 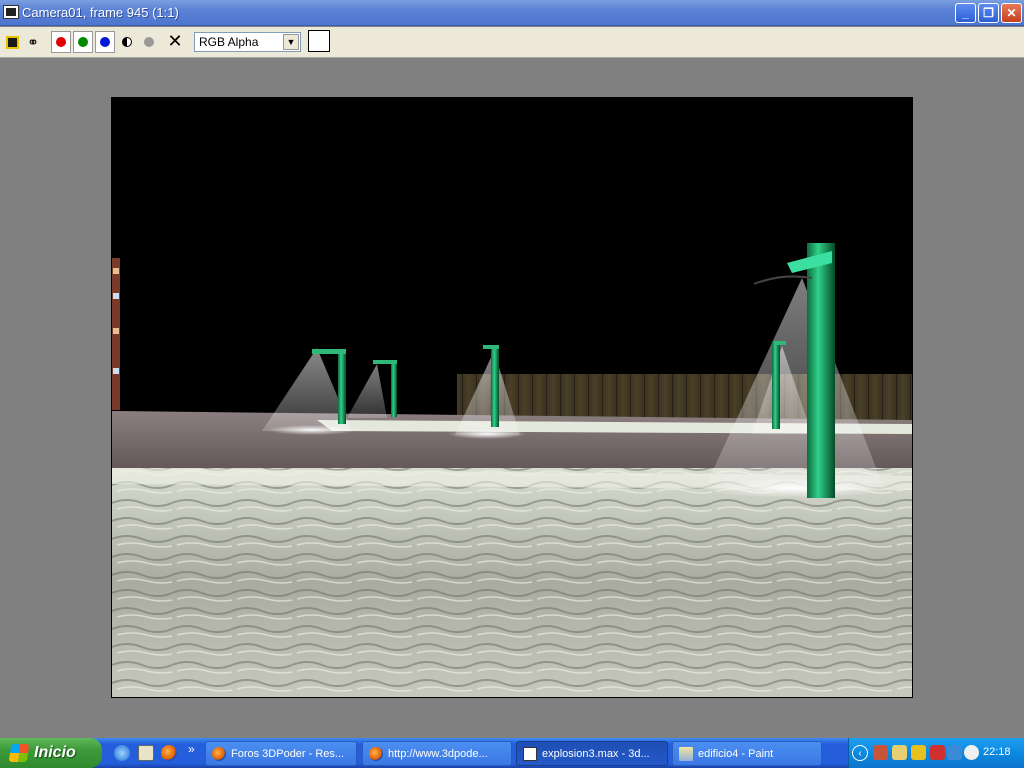 What do you see at coordinates (512, 13) in the screenshot?
I see `title-bar: Camera01, frame 945 (1:1) _ ❐ ✕` at bounding box center [512, 13].